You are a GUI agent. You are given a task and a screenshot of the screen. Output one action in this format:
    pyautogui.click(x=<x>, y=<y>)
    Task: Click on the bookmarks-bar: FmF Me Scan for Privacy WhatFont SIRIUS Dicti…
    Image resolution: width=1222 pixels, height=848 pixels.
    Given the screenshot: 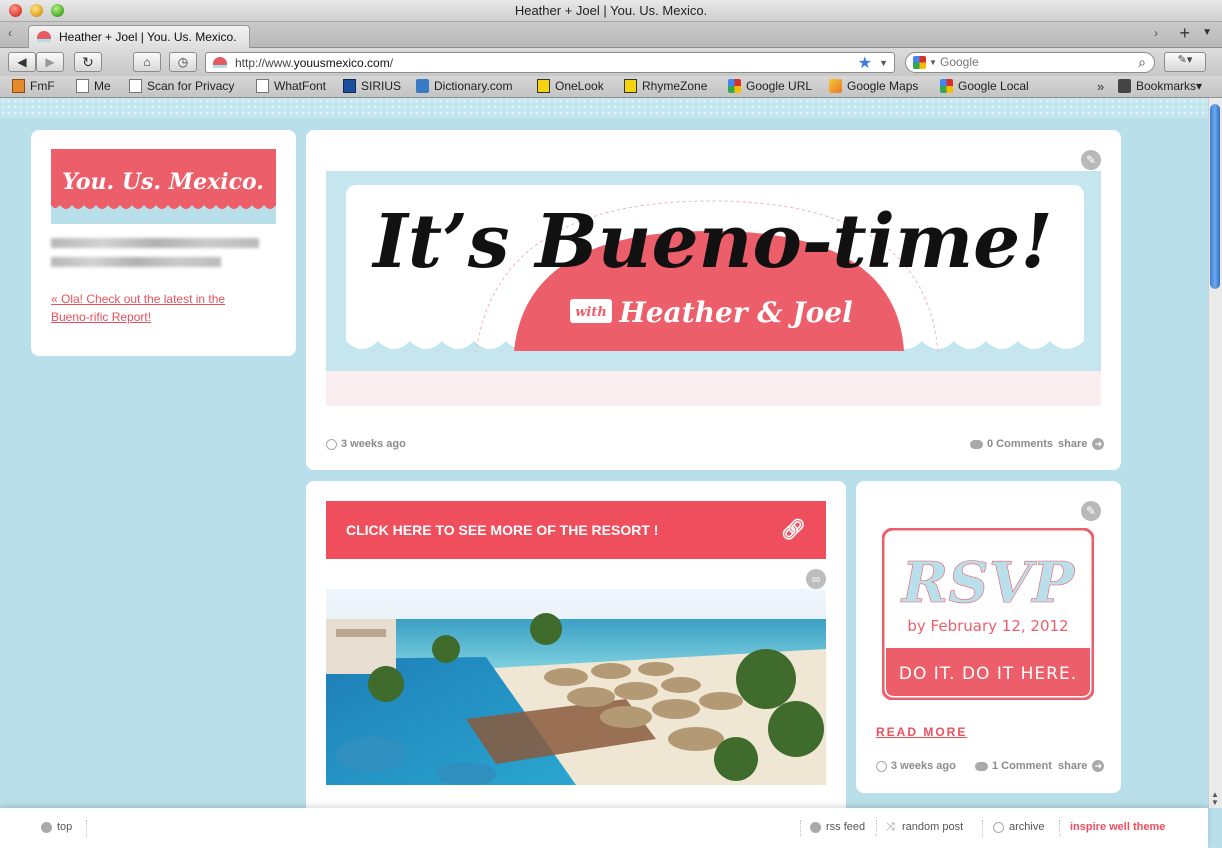 What is the action you would take?
    pyautogui.click(x=611, y=87)
    